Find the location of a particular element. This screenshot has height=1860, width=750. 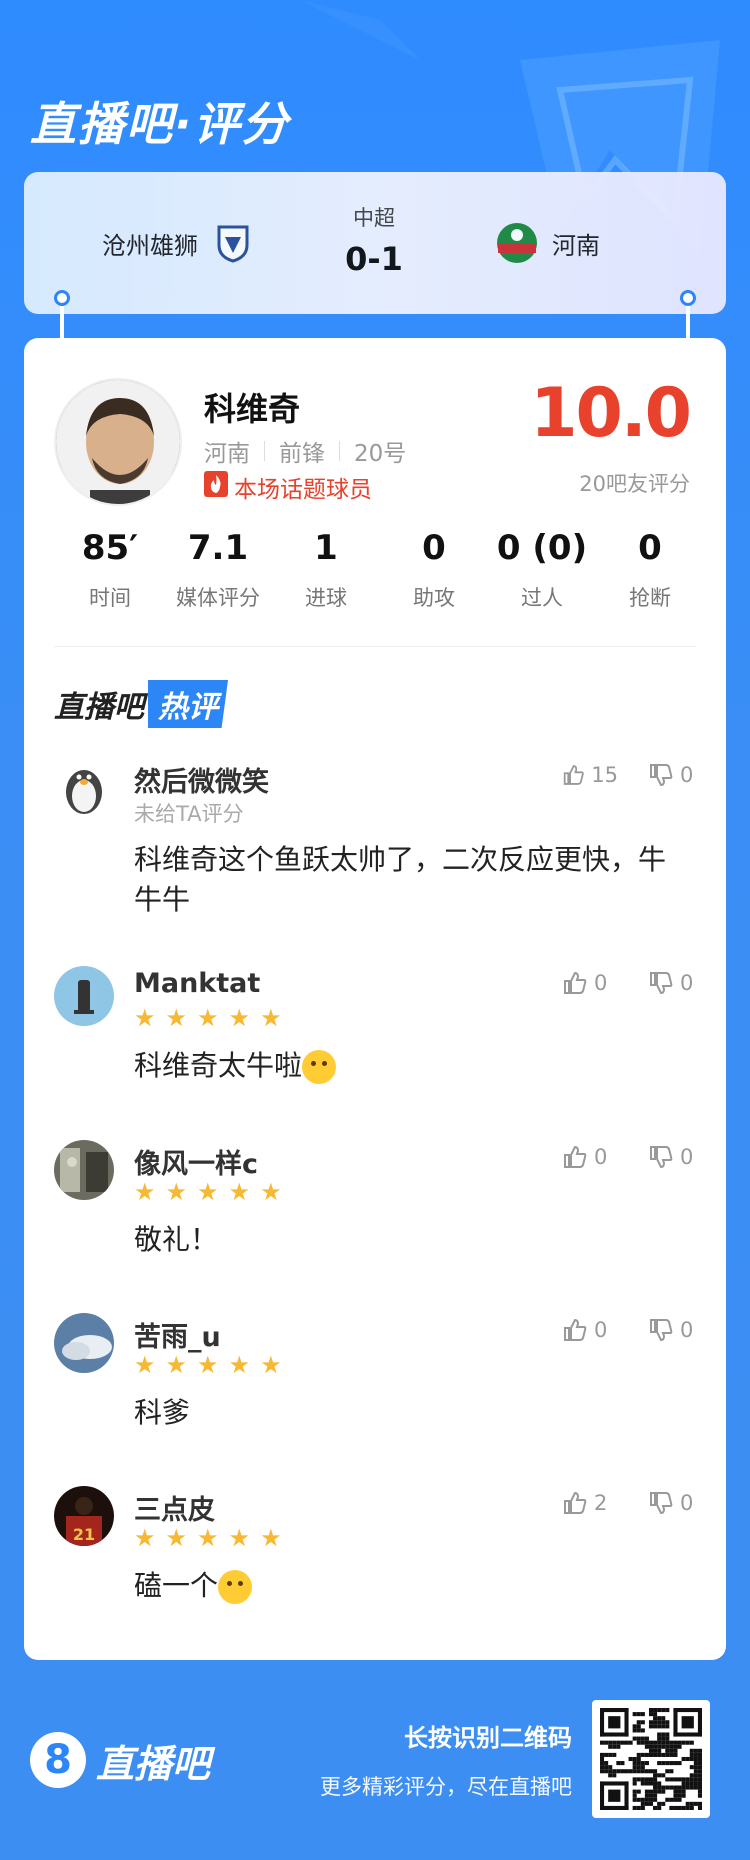

thinking-face-emoji-icon is located at coordinates (235, 1587).